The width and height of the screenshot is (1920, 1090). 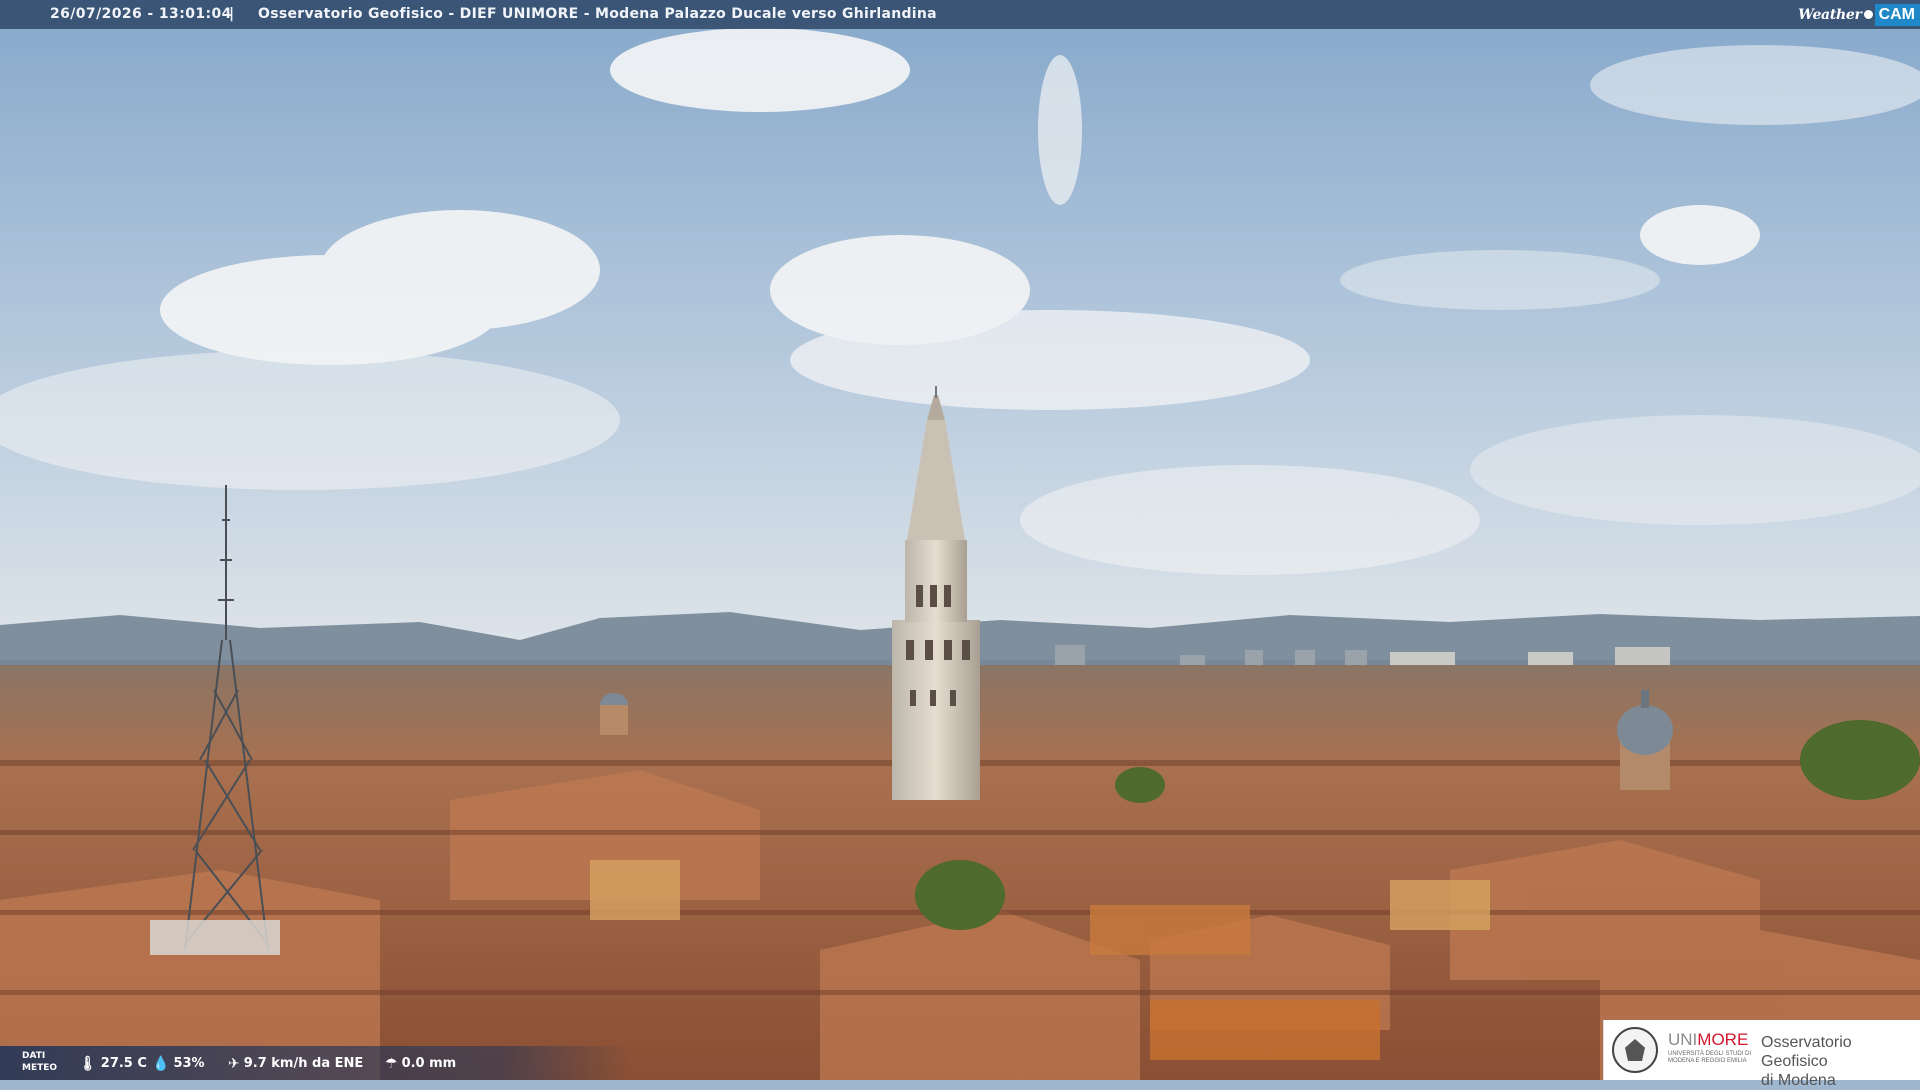 What do you see at coordinates (1897, 14) in the screenshot?
I see `weathercam-brand-cam: CAM` at bounding box center [1897, 14].